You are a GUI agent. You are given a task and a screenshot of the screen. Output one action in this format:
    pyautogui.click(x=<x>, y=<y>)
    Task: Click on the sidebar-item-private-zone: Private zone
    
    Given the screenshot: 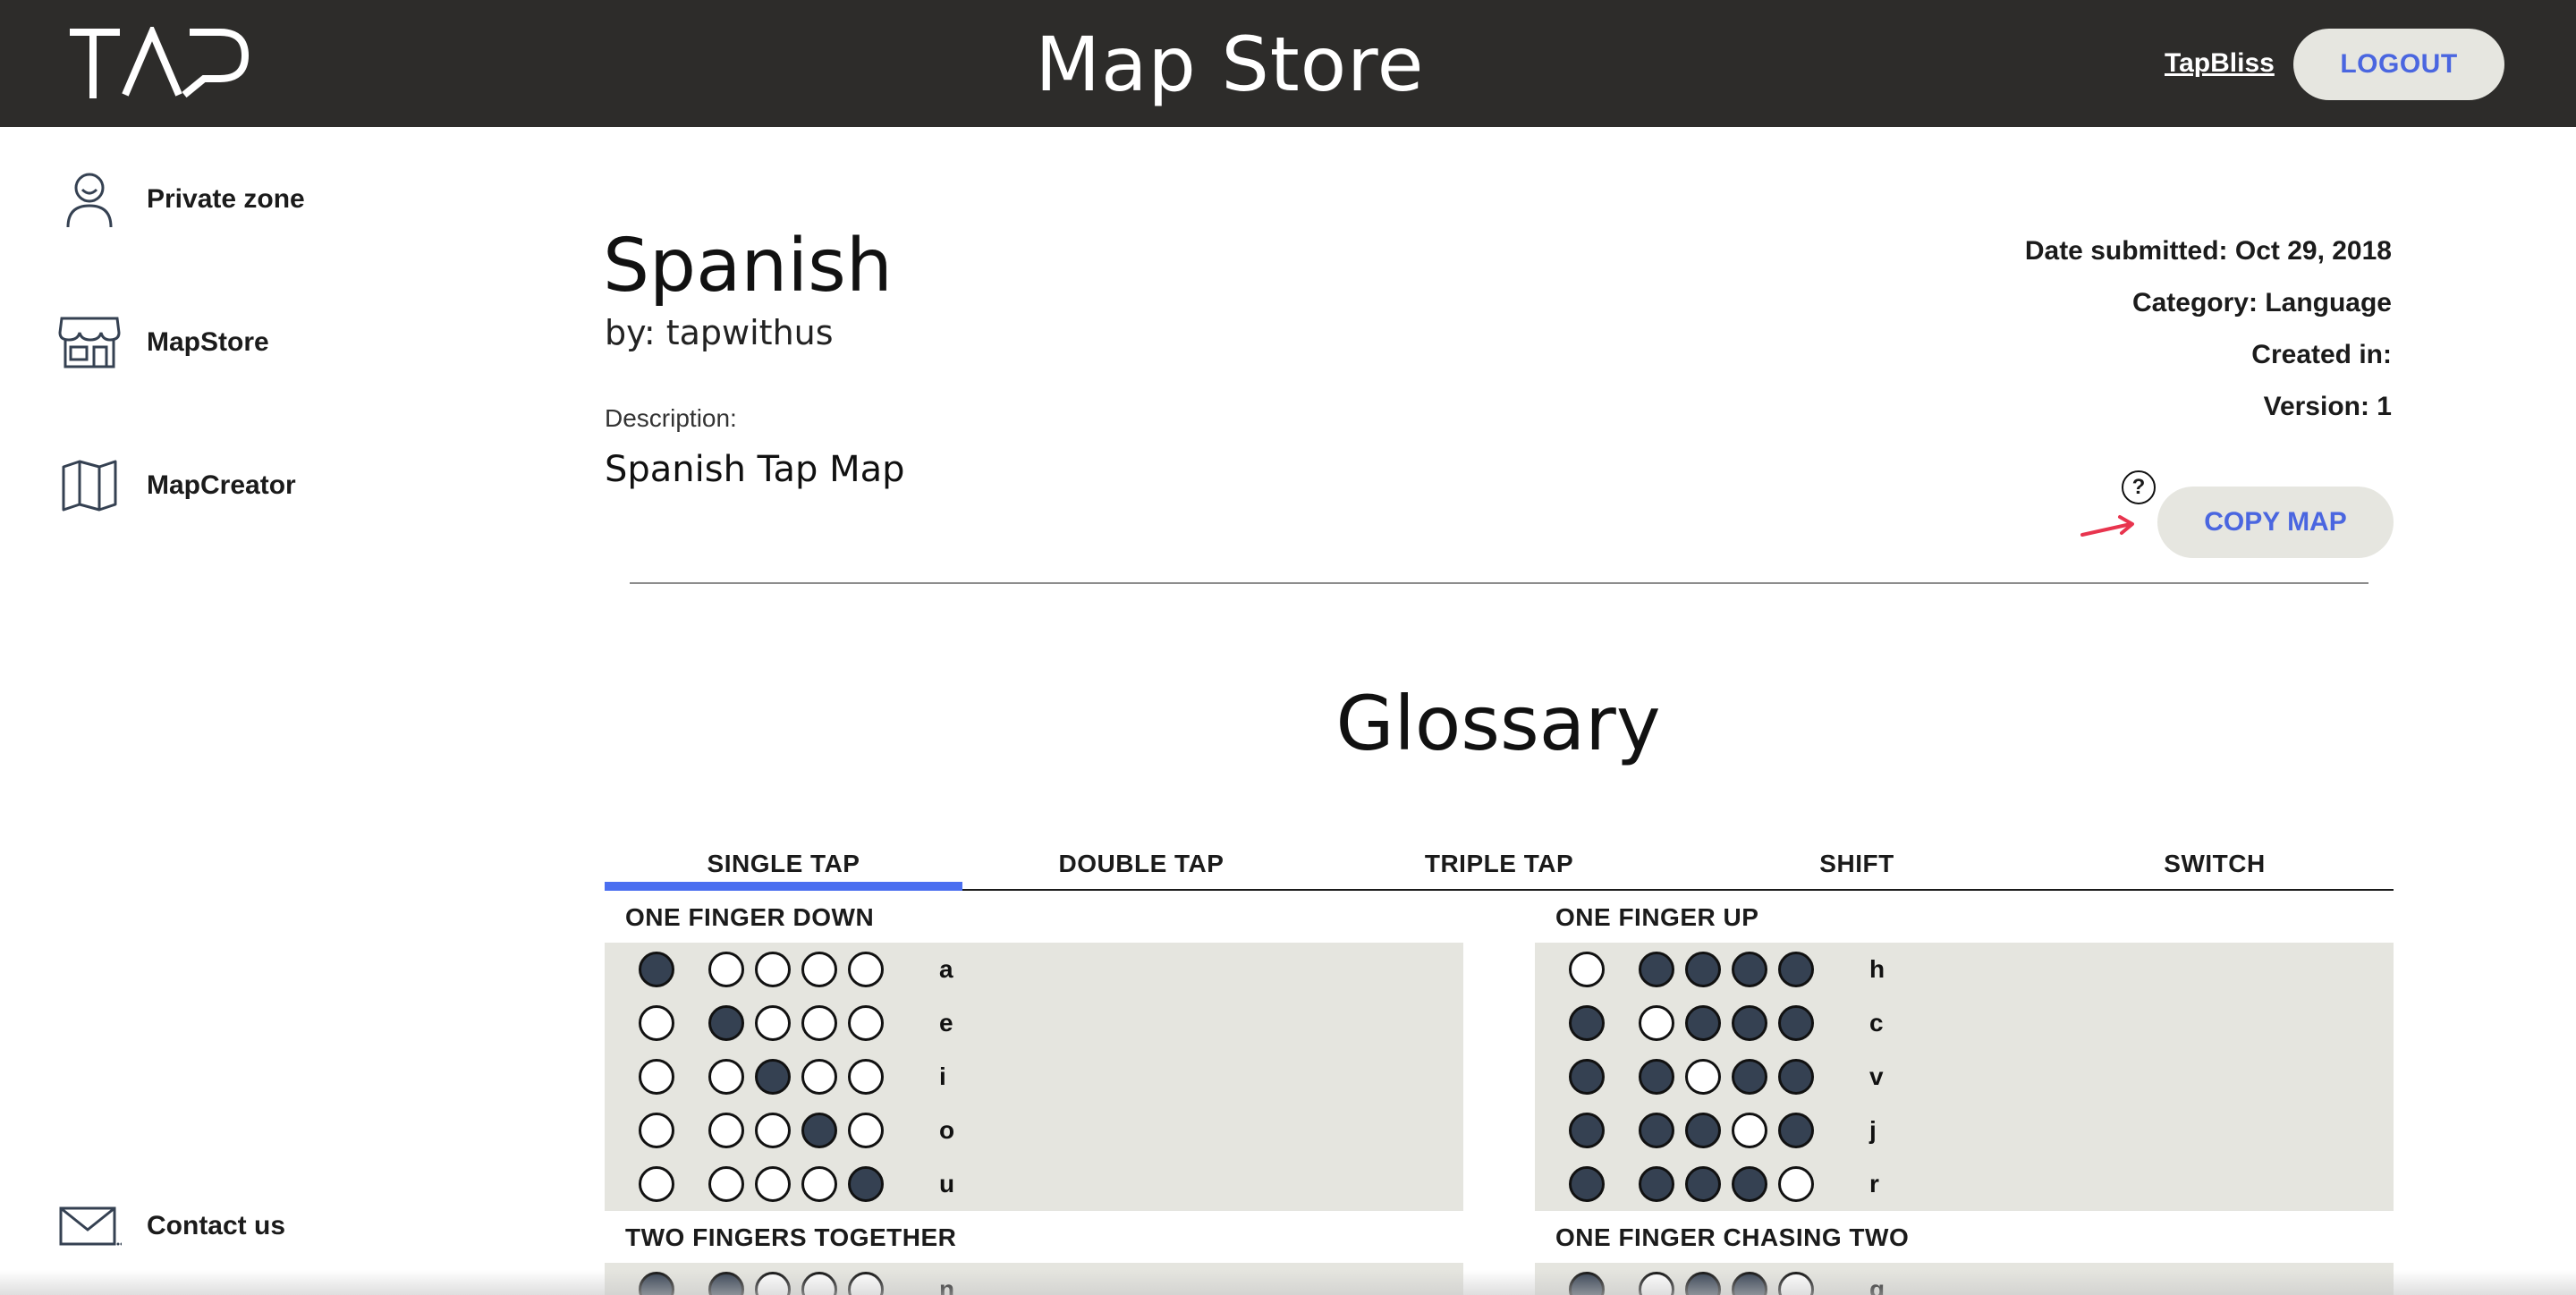 What is the action you would take?
    pyautogui.click(x=180, y=199)
    